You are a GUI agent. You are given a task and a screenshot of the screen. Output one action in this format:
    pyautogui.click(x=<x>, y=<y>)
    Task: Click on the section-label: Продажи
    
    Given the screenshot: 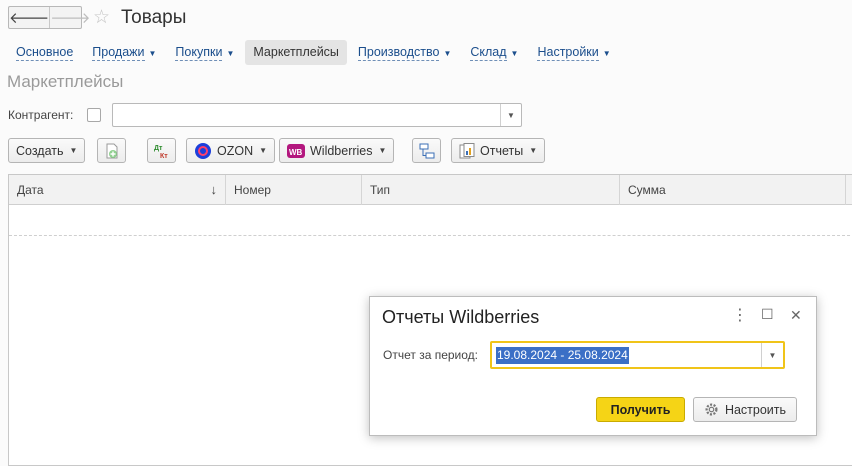 What is the action you would take?
    pyautogui.click(x=118, y=53)
    